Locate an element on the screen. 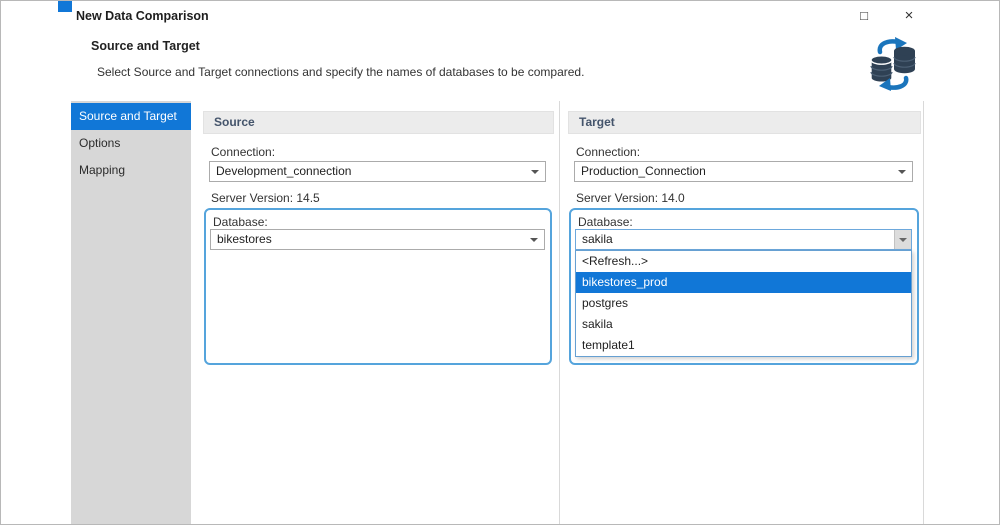 The width and height of the screenshot is (1000, 525). source-connection-dropdown: Development_connection is located at coordinates (377, 171).